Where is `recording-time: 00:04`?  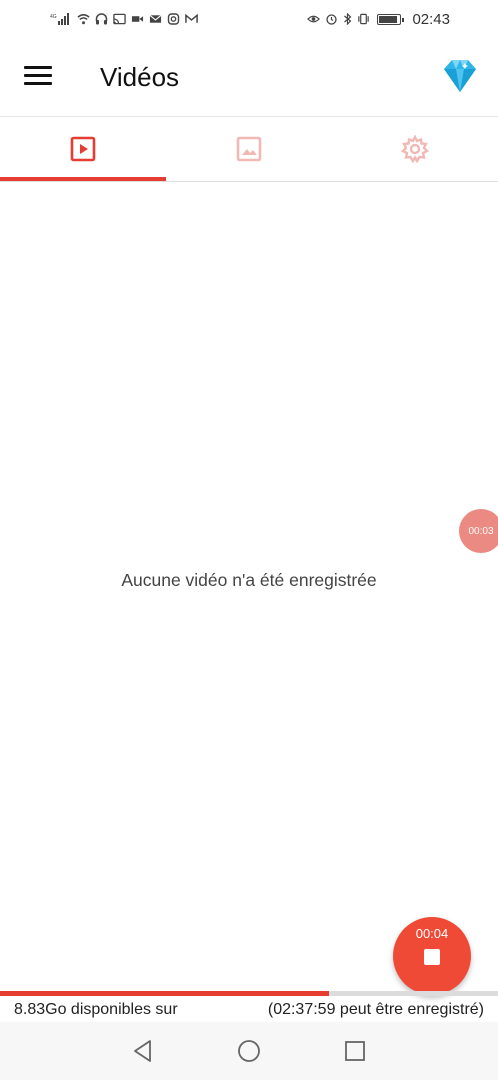
recording-time: 00:04 is located at coordinates (432, 933).